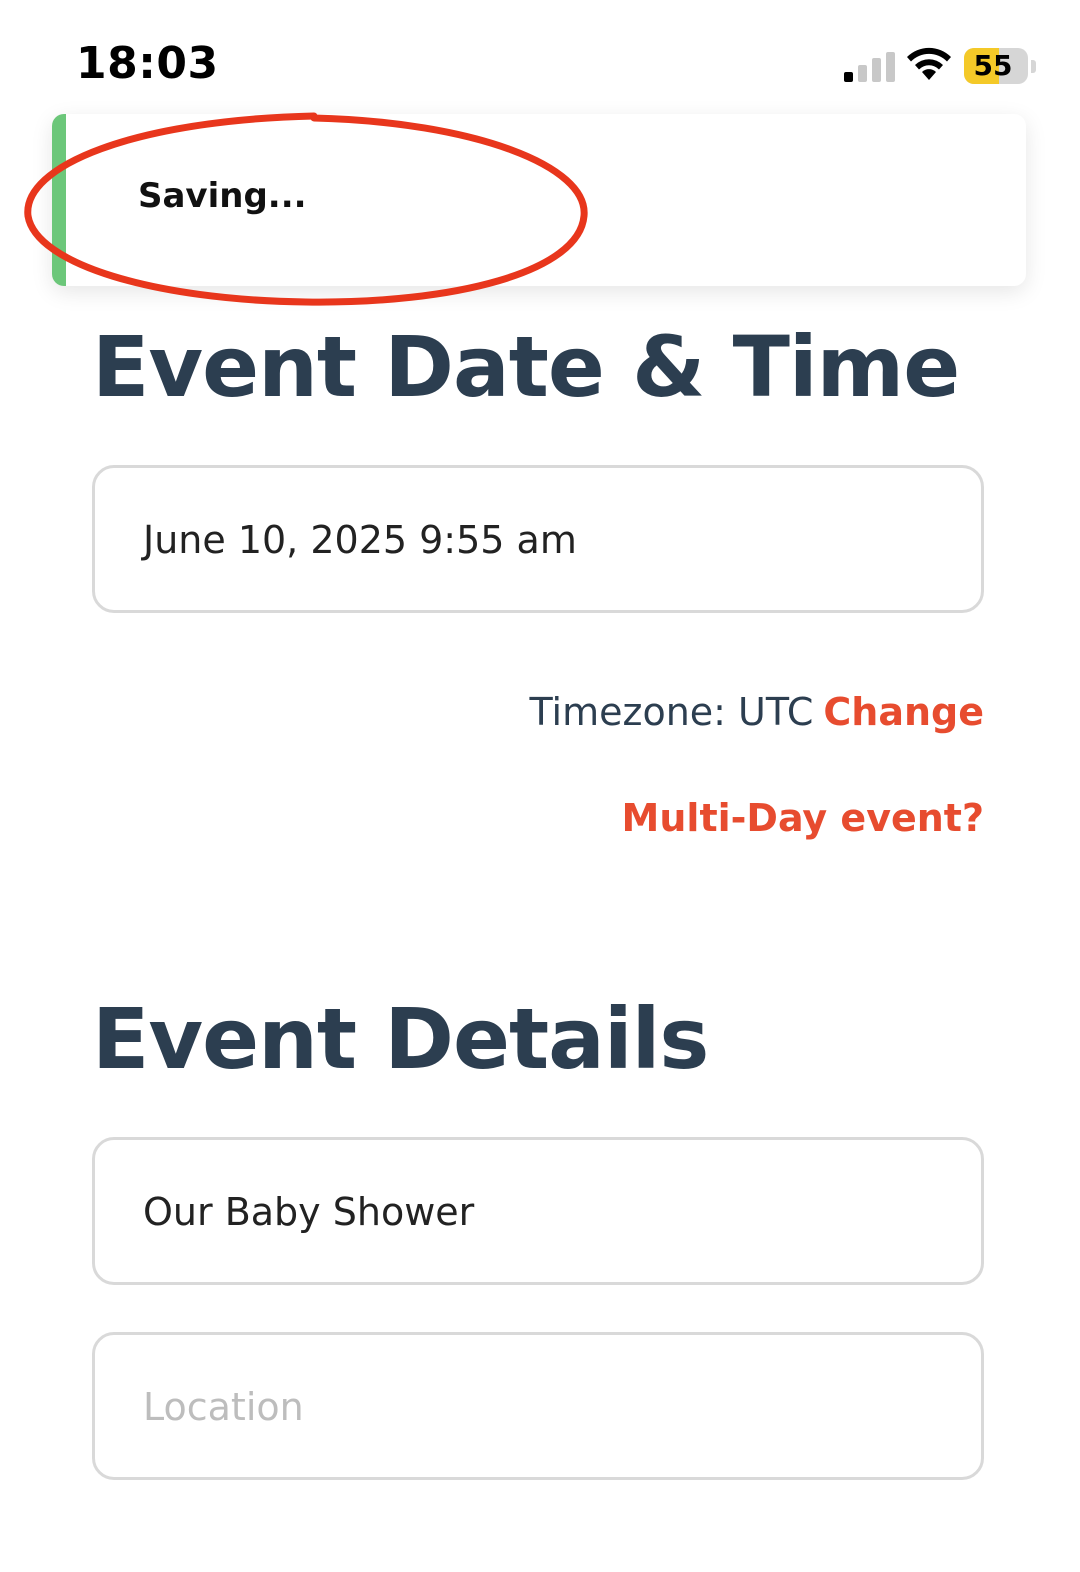  I want to click on event-date-input: June 10, 2025 9:55 am, so click(538, 539).